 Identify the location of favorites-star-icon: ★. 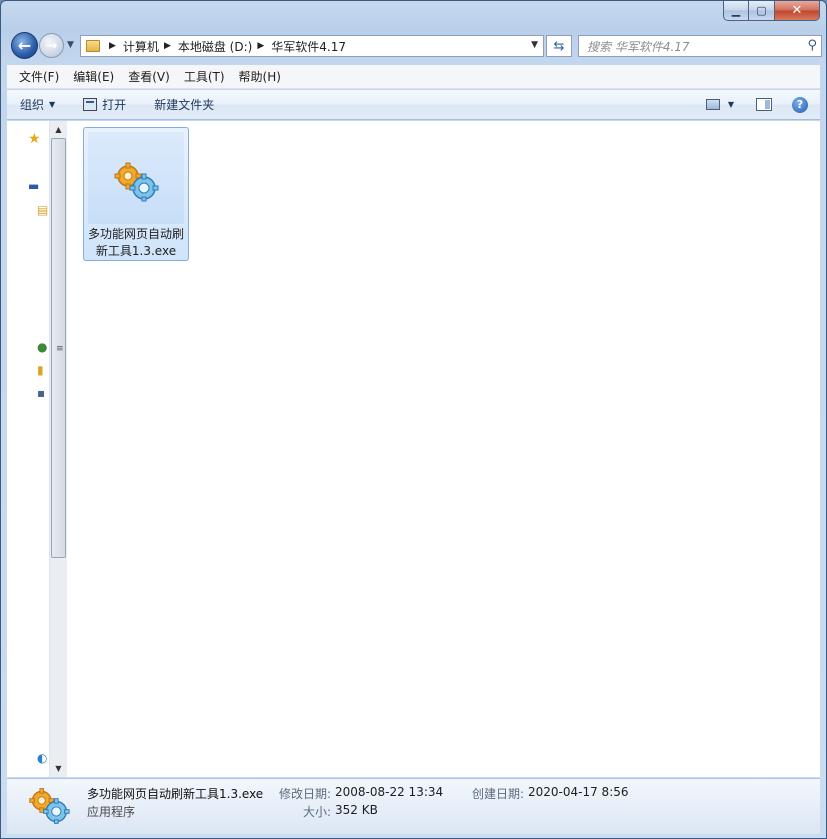
(34, 139).